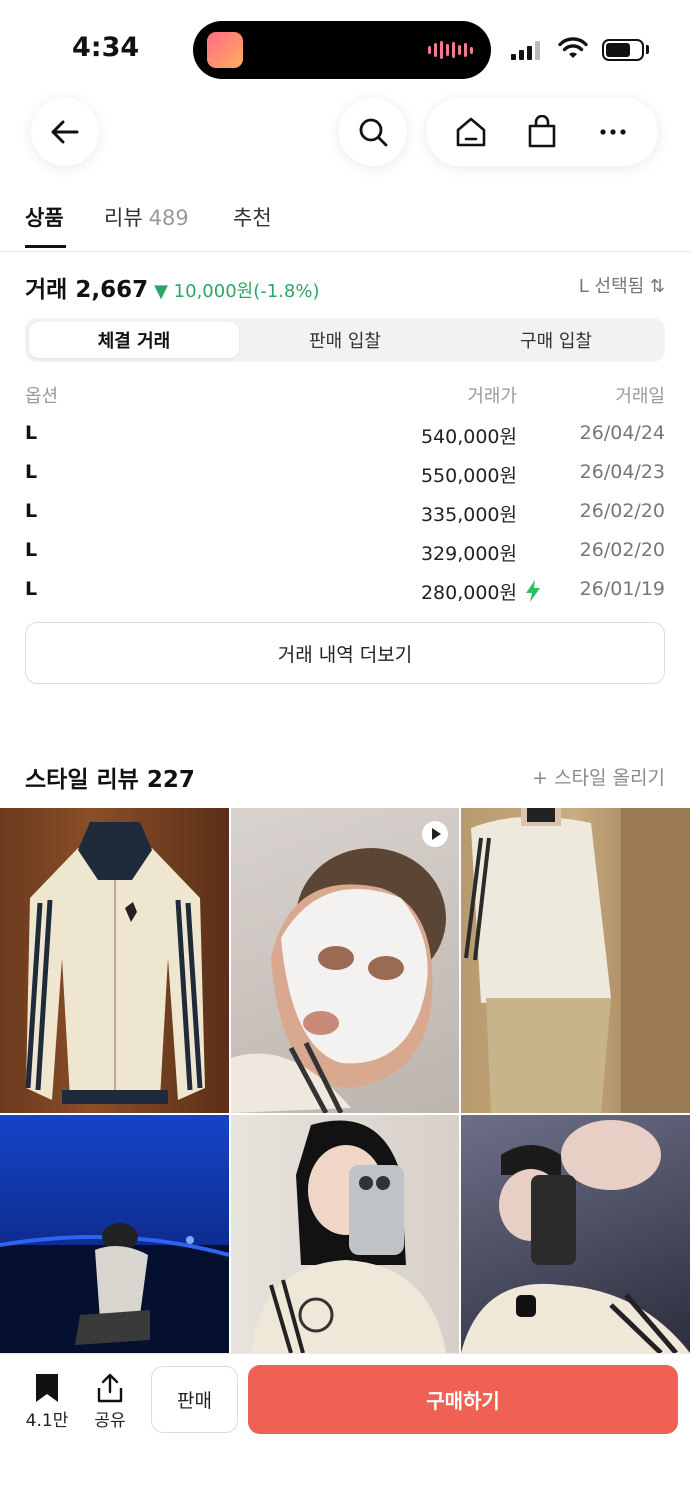  Describe the element at coordinates (345, 441) in the screenshot. I see `table-row: L 540,000원 26/04/24` at that location.